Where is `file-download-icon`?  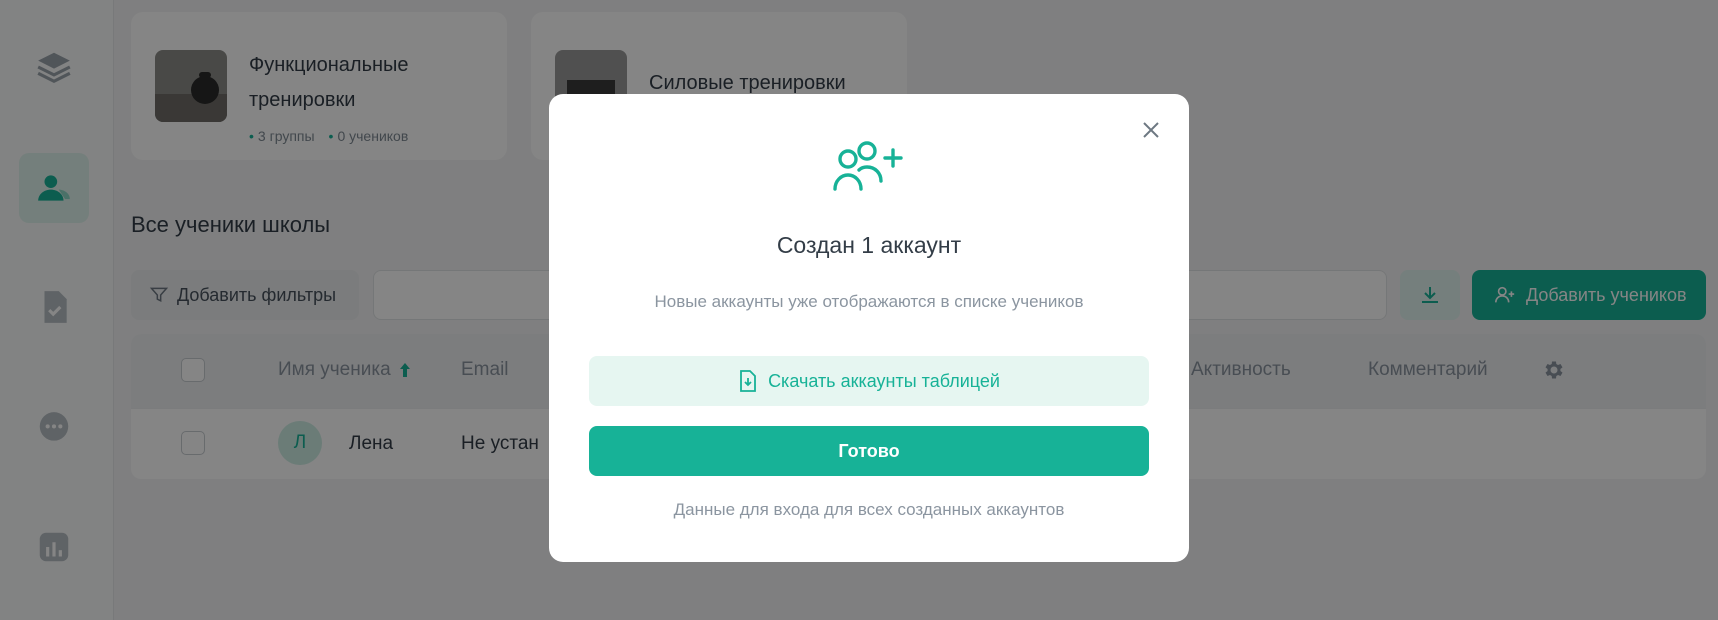
file-download-icon is located at coordinates (748, 381).